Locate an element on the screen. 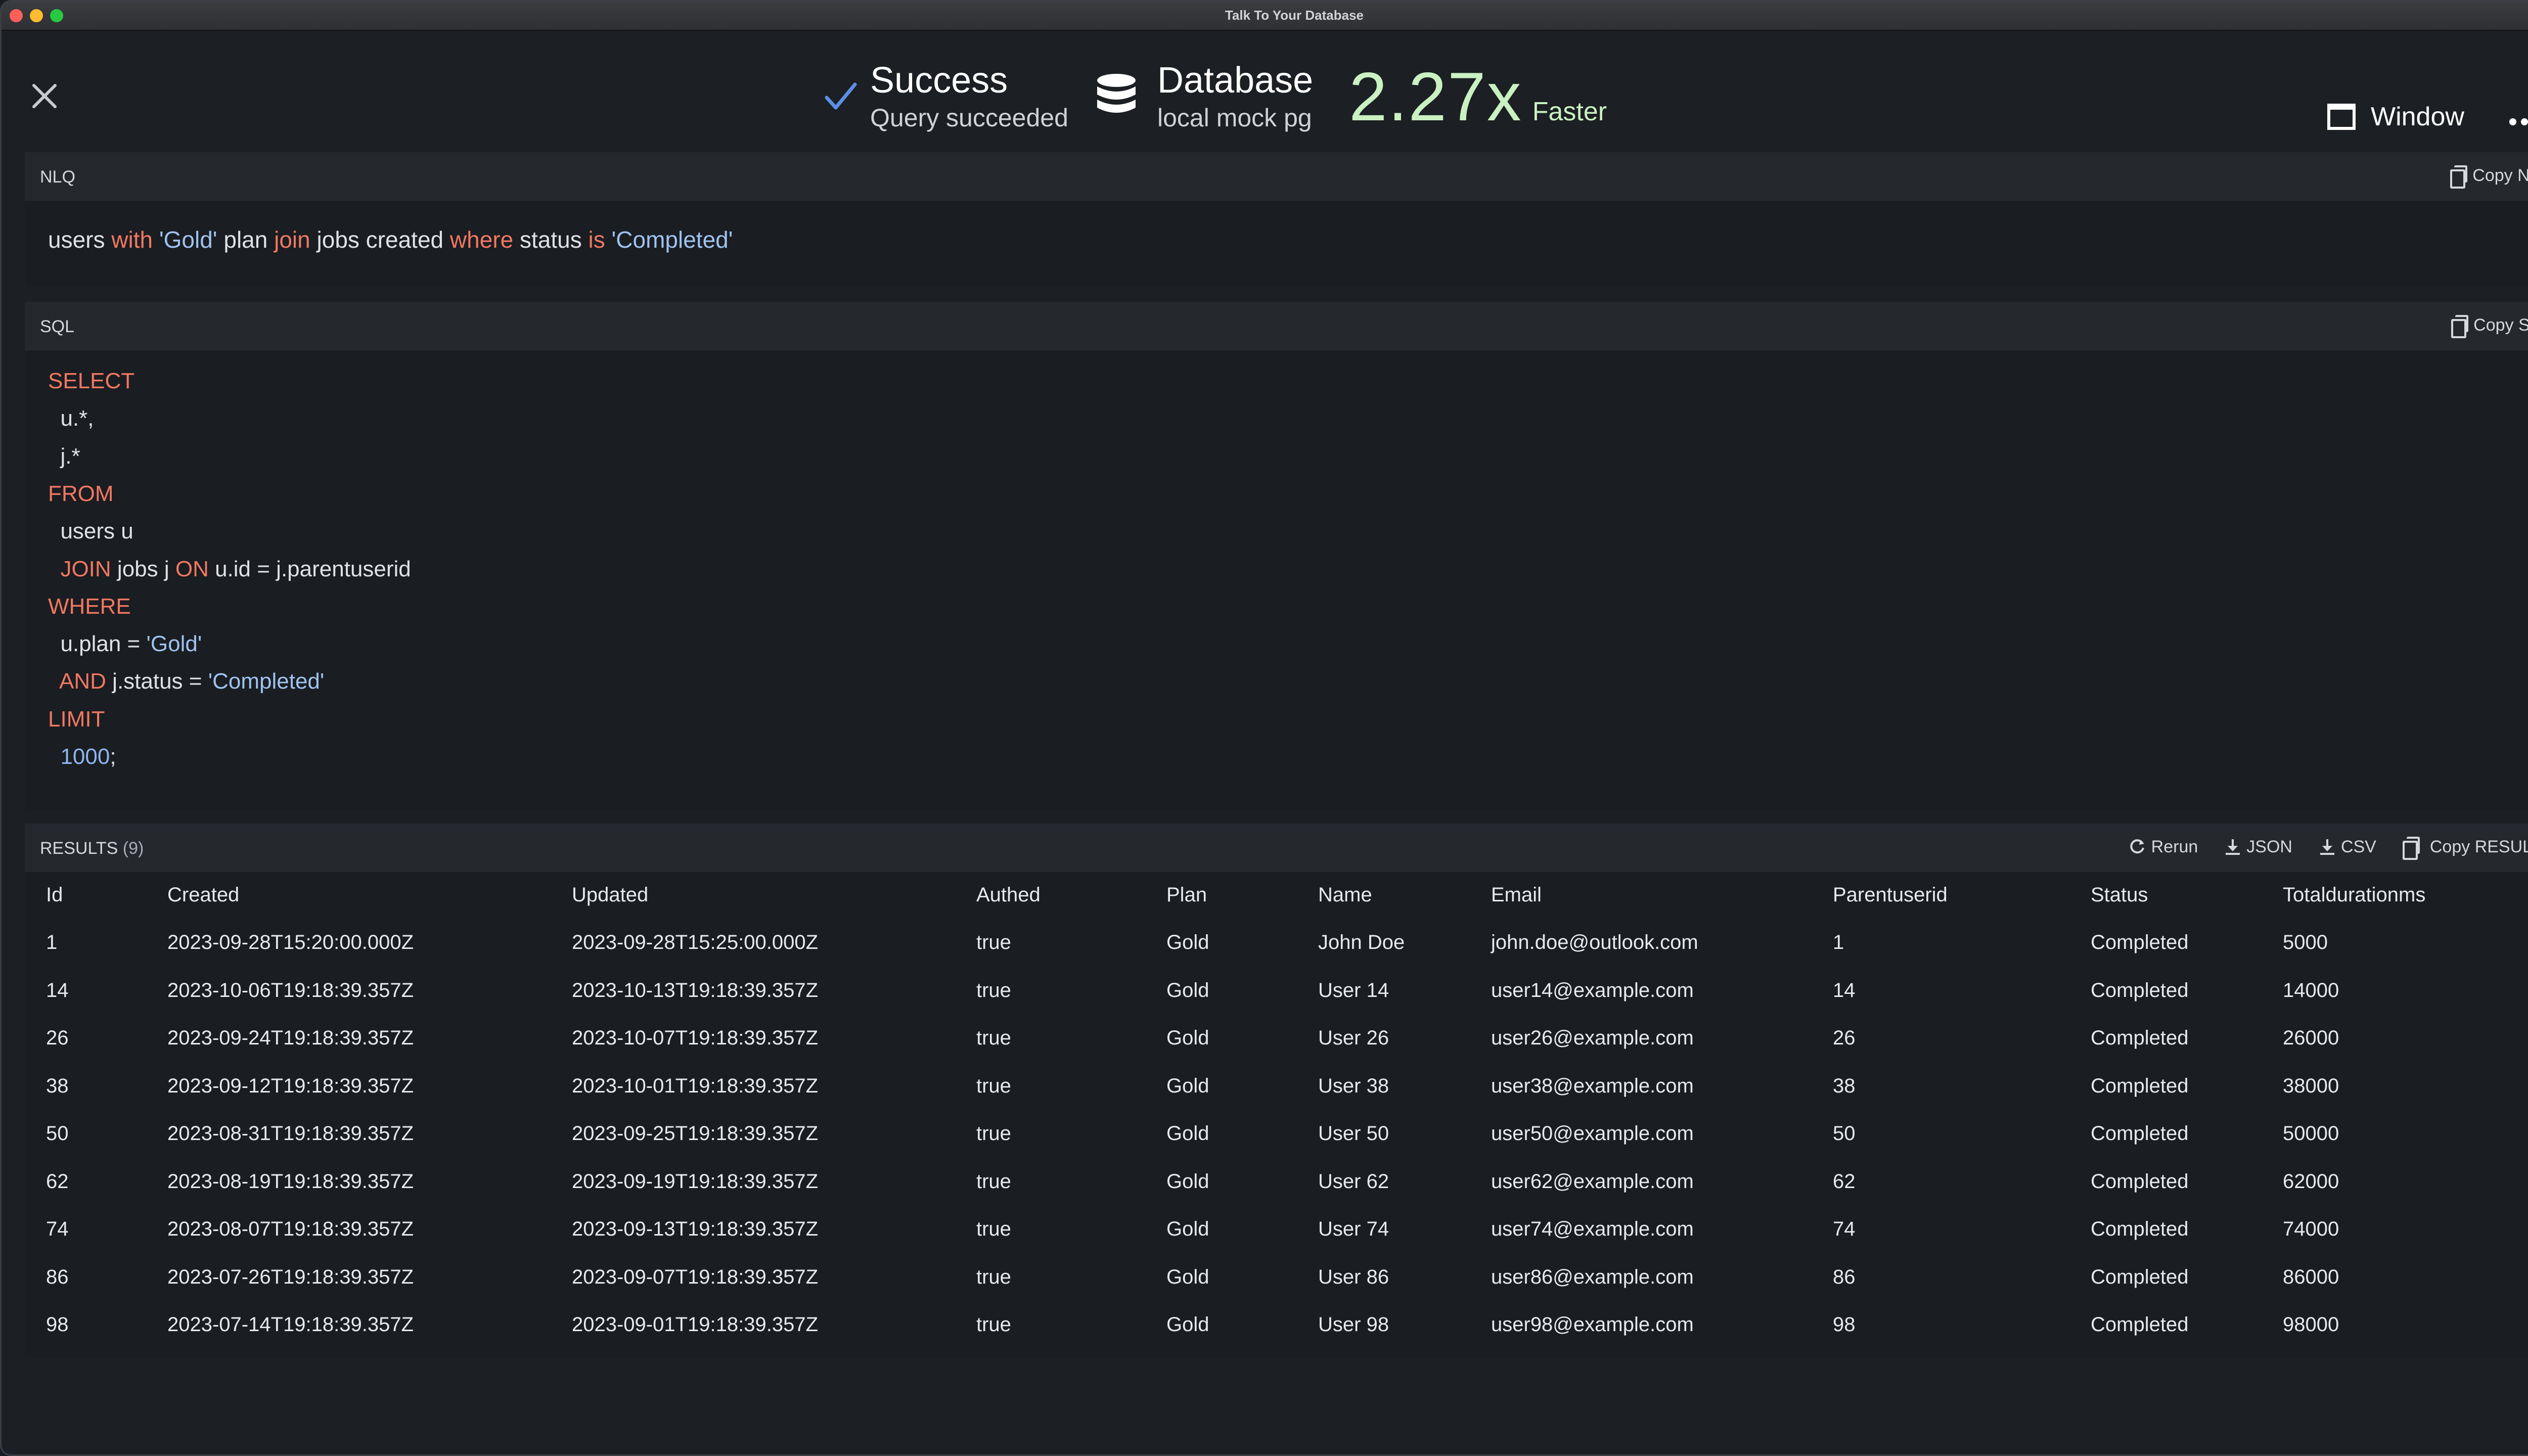 The height and width of the screenshot is (1456, 2528). sql-panel-header: SQL Copy SQL is located at coordinates (1277, 326).